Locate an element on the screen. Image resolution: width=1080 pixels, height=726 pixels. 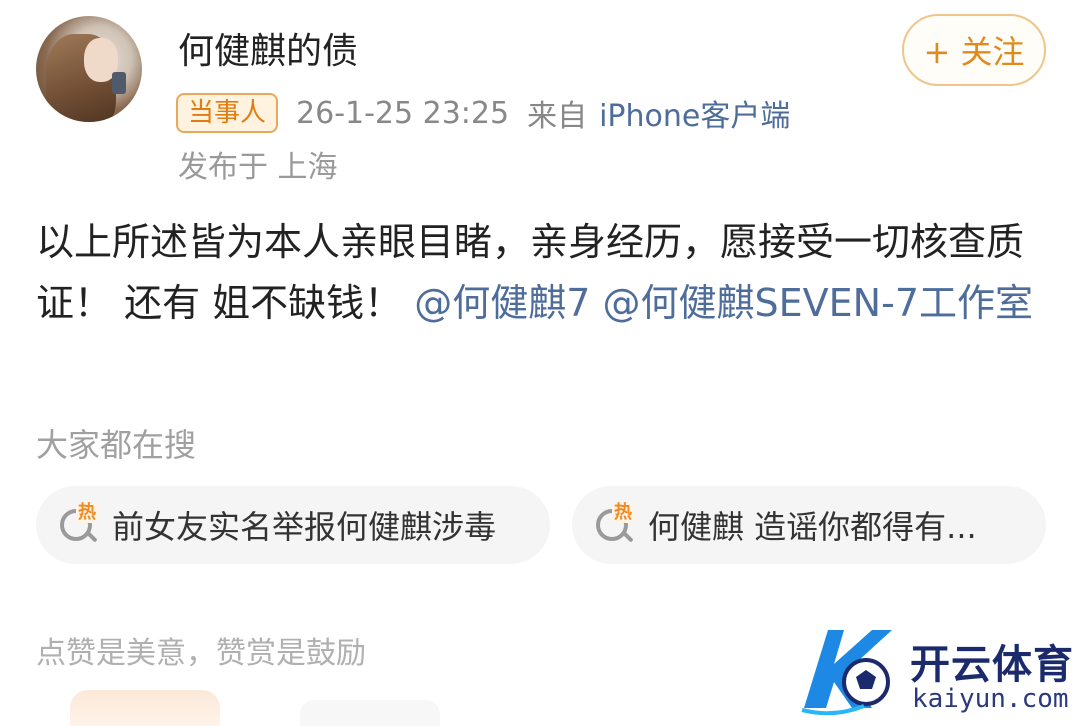
watermark: 开云体育 kaiyun.com is located at coordinates (933, 670).